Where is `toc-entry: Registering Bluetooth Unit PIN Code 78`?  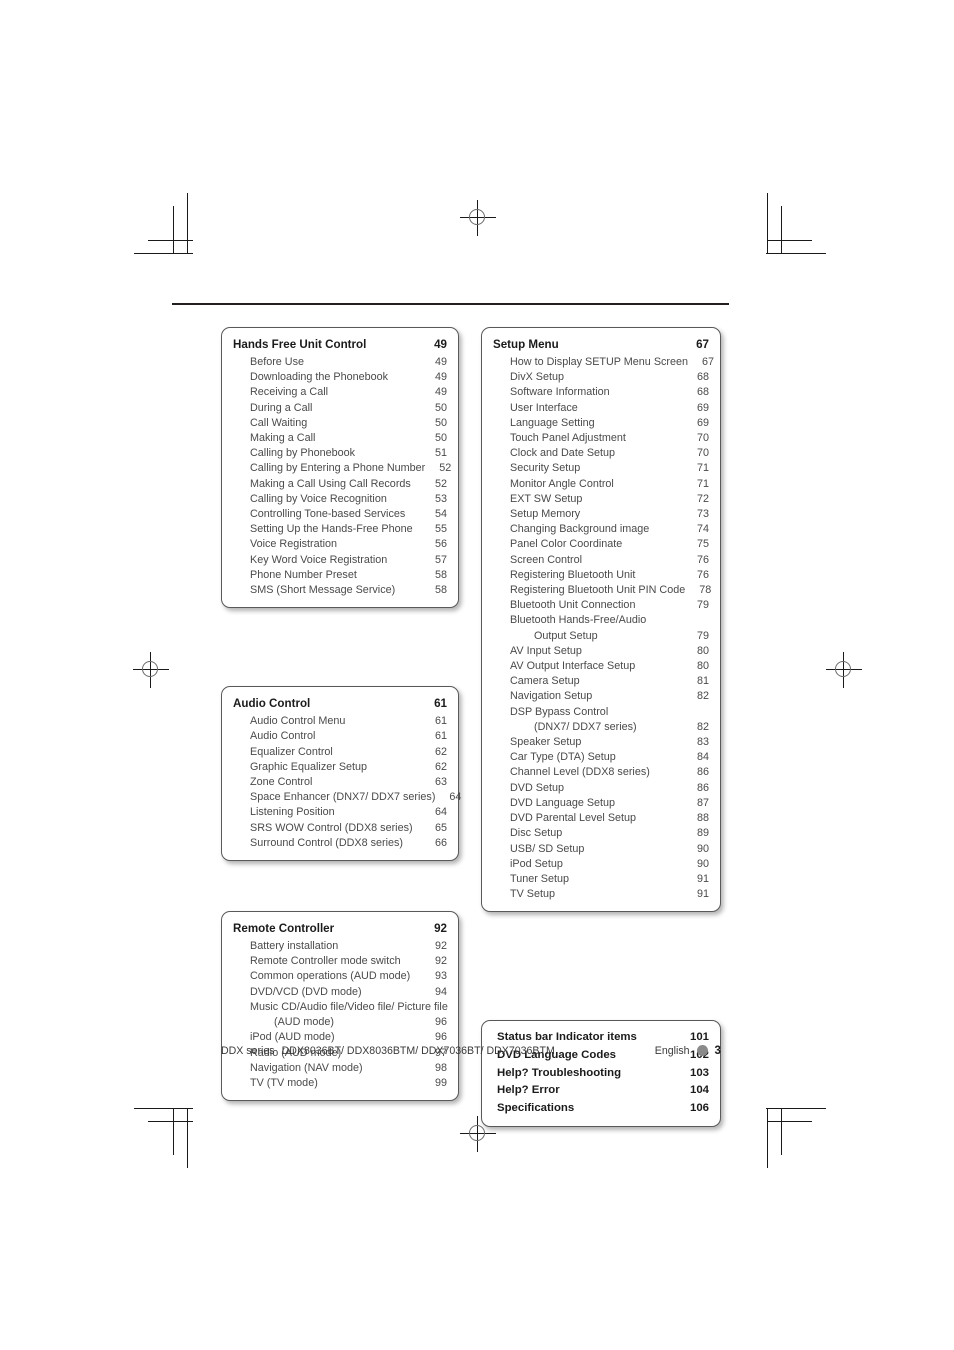 toc-entry: Registering Bluetooth Unit PIN Code 78 is located at coordinates (602, 590).